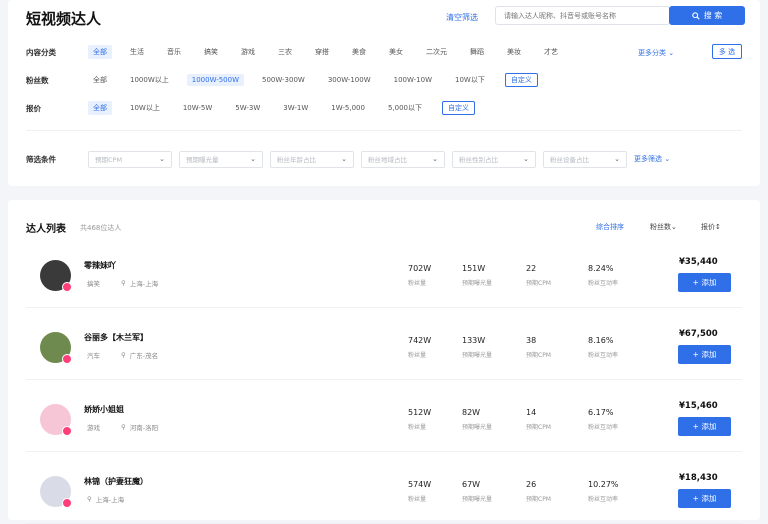 The width and height of the screenshot is (768, 524). What do you see at coordinates (569, 160) in the screenshot?
I see `device-select-value: 粉丝设备占比` at bounding box center [569, 160].